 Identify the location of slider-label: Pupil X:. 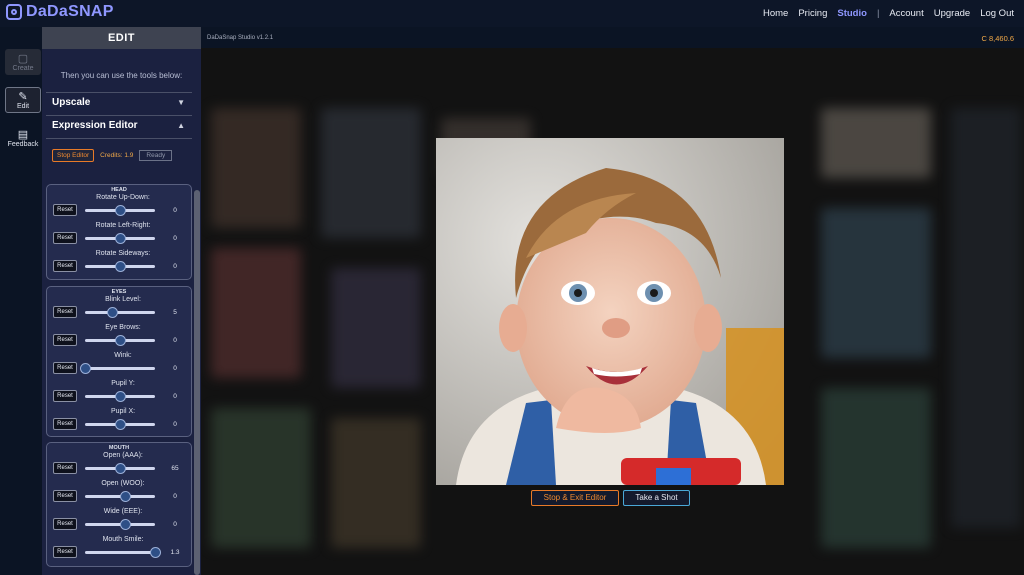
(123, 411).